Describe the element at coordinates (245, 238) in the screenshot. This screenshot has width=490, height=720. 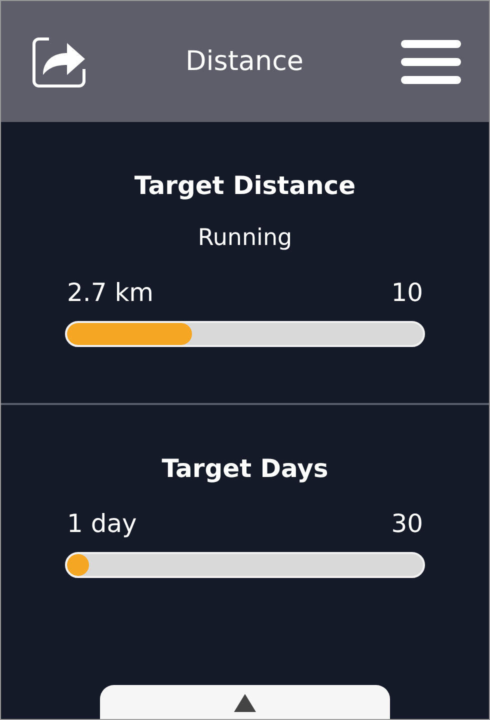
I see `section-subtitle: Running` at that location.